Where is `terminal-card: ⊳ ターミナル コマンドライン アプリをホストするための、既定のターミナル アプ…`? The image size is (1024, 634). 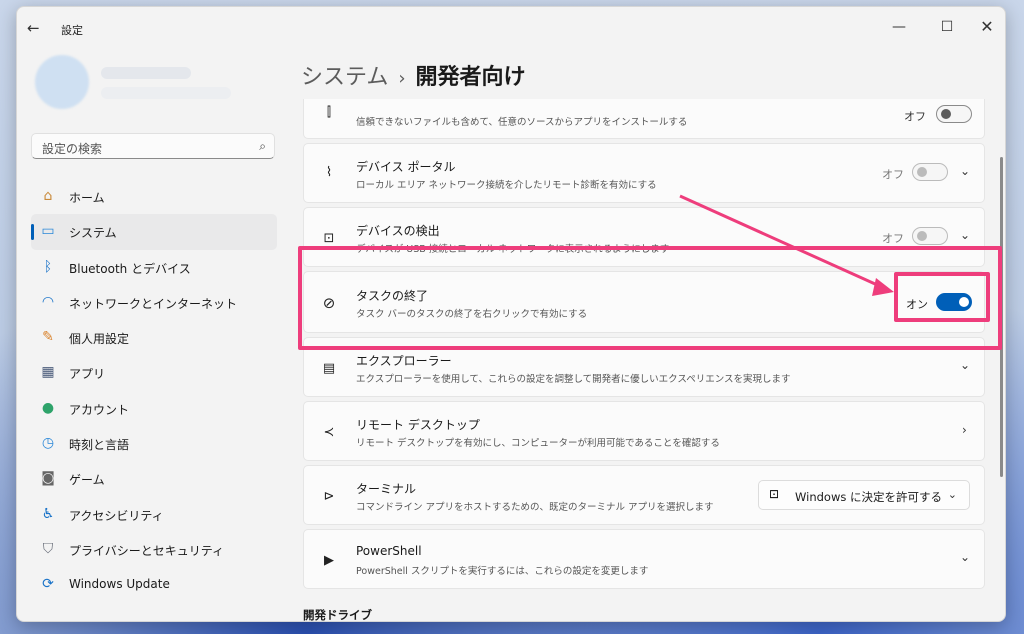
terminal-card: ⊳ ターミナル コマンドライン アプリをホストするための、既定のターミナル アプ… is located at coordinates (644, 495).